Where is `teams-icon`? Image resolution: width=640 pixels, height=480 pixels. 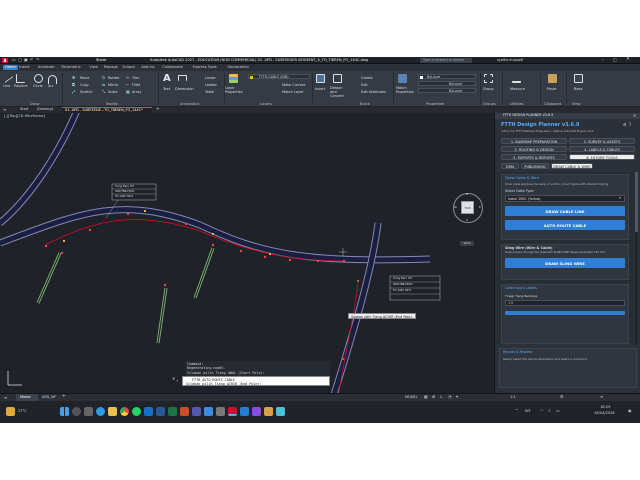 teams-icon is located at coordinates (196, 411).